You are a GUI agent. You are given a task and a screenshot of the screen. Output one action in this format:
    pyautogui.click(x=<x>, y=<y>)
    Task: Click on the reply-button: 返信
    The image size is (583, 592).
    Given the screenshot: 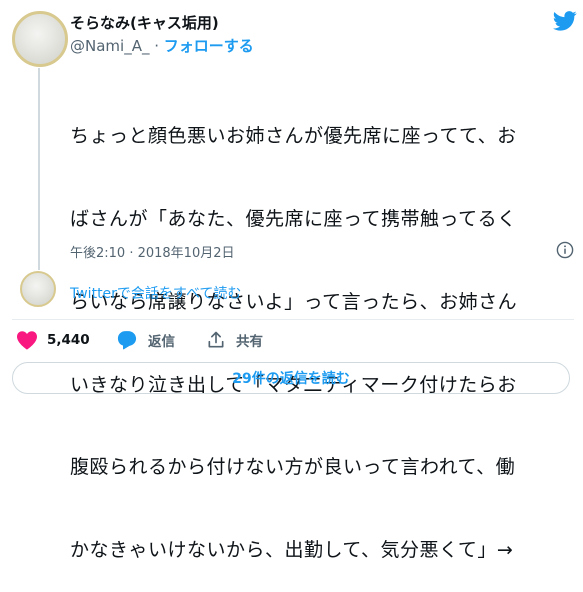 What is the action you would take?
    pyautogui.click(x=145, y=340)
    